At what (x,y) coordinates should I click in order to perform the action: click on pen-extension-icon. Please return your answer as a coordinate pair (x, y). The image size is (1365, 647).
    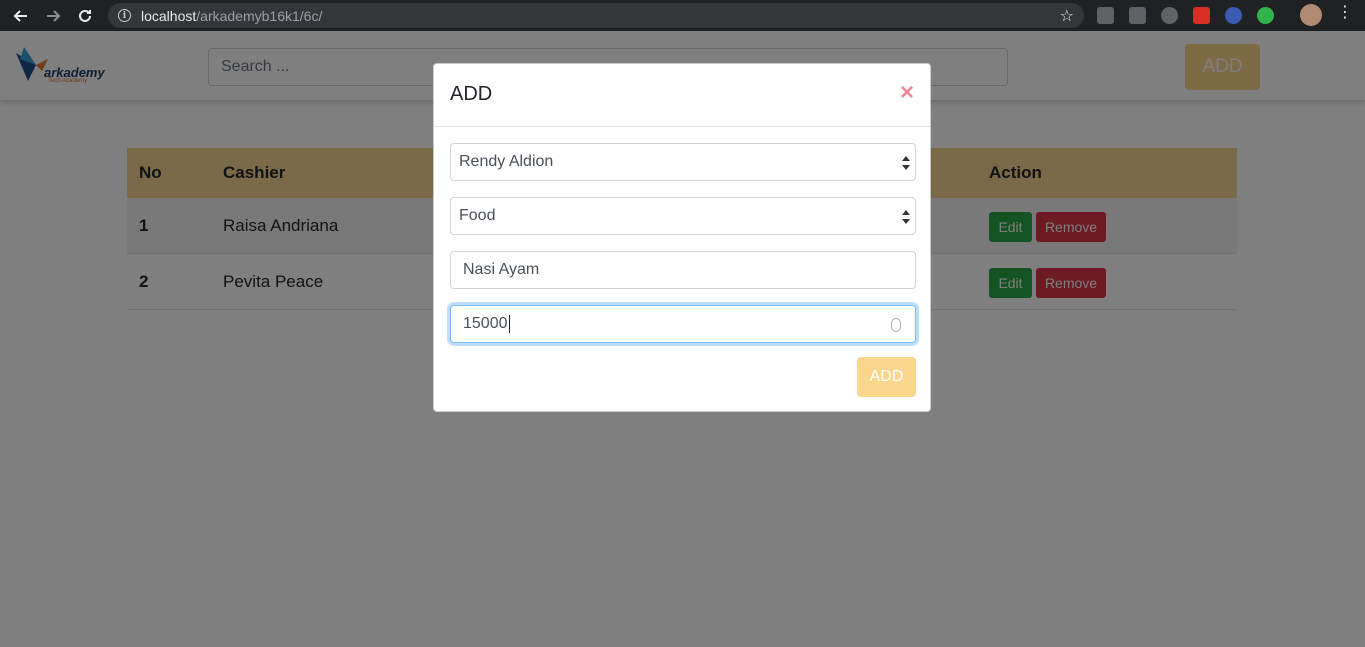
    Looking at the image, I should click on (1137, 15).